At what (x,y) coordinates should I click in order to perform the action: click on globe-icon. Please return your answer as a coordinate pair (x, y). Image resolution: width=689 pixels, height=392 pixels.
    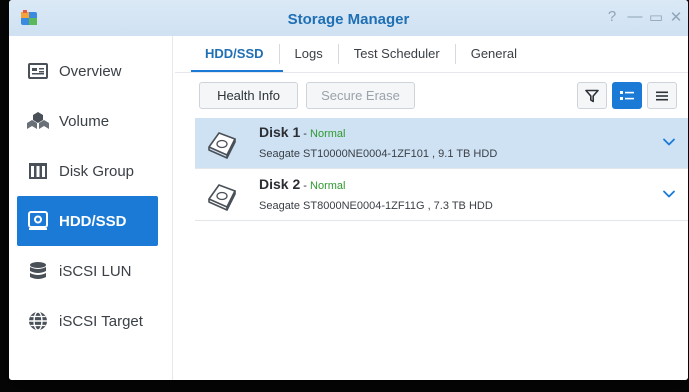
    Looking at the image, I should click on (38, 321).